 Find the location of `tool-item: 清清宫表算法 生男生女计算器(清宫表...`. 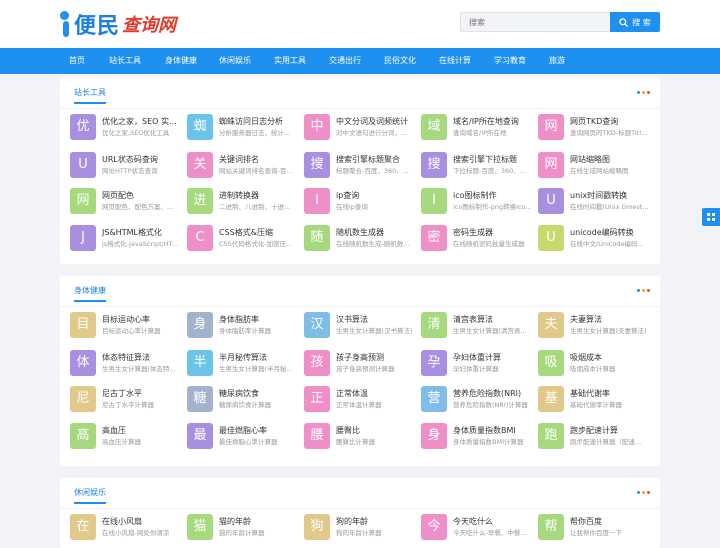

tool-item: 清清宫表算法 生男生女计算器(清宫表... is located at coordinates (477, 327).